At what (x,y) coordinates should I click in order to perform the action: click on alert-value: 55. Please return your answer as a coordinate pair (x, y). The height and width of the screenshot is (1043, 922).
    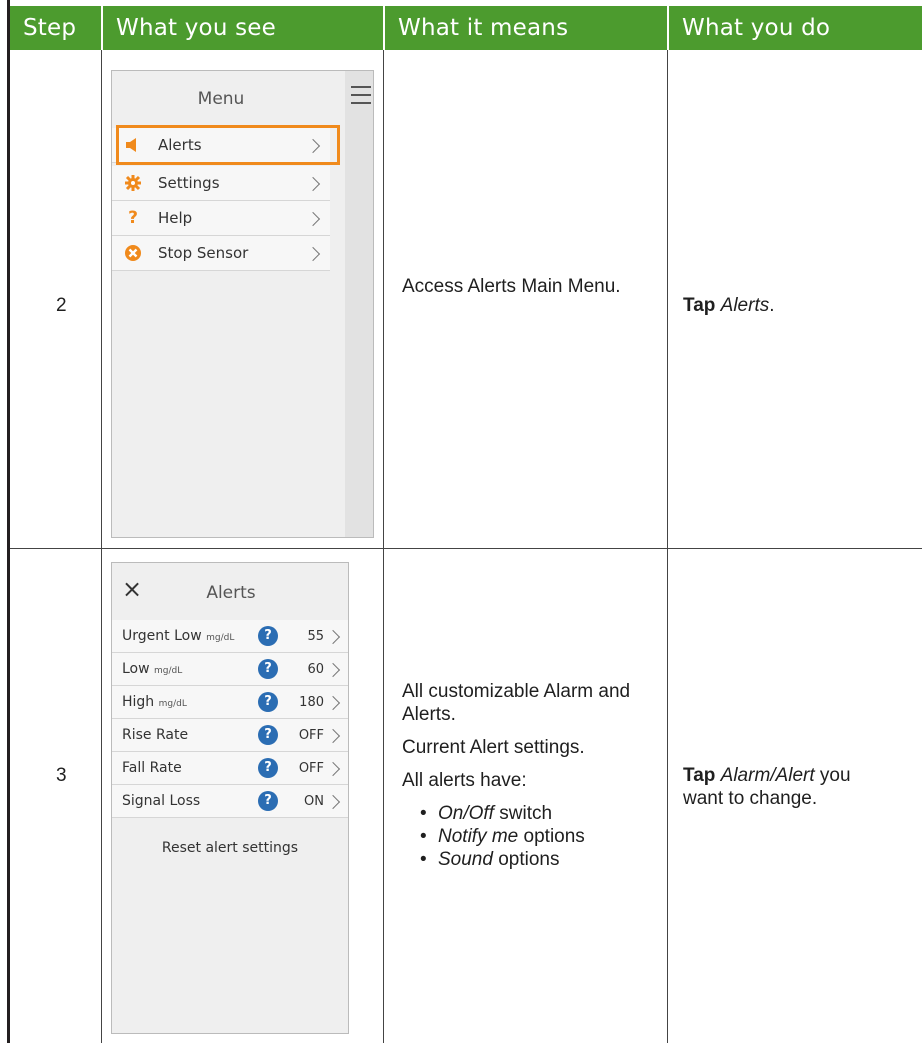
    Looking at the image, I should click on (315, 636).